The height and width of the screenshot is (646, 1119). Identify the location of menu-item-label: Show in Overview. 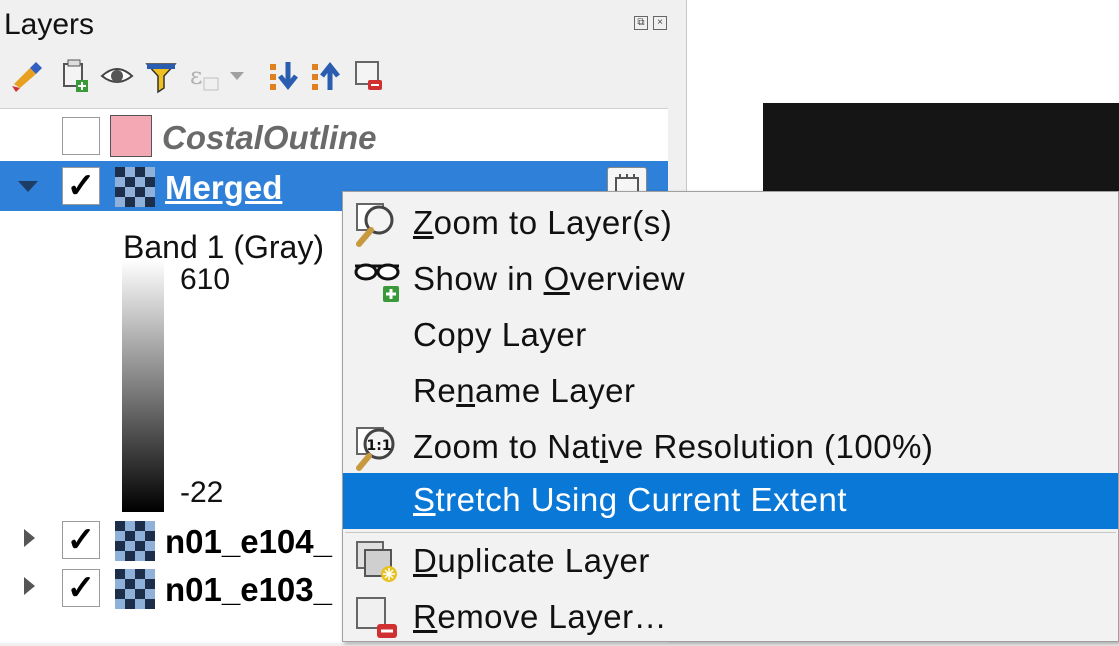
(549, 279).